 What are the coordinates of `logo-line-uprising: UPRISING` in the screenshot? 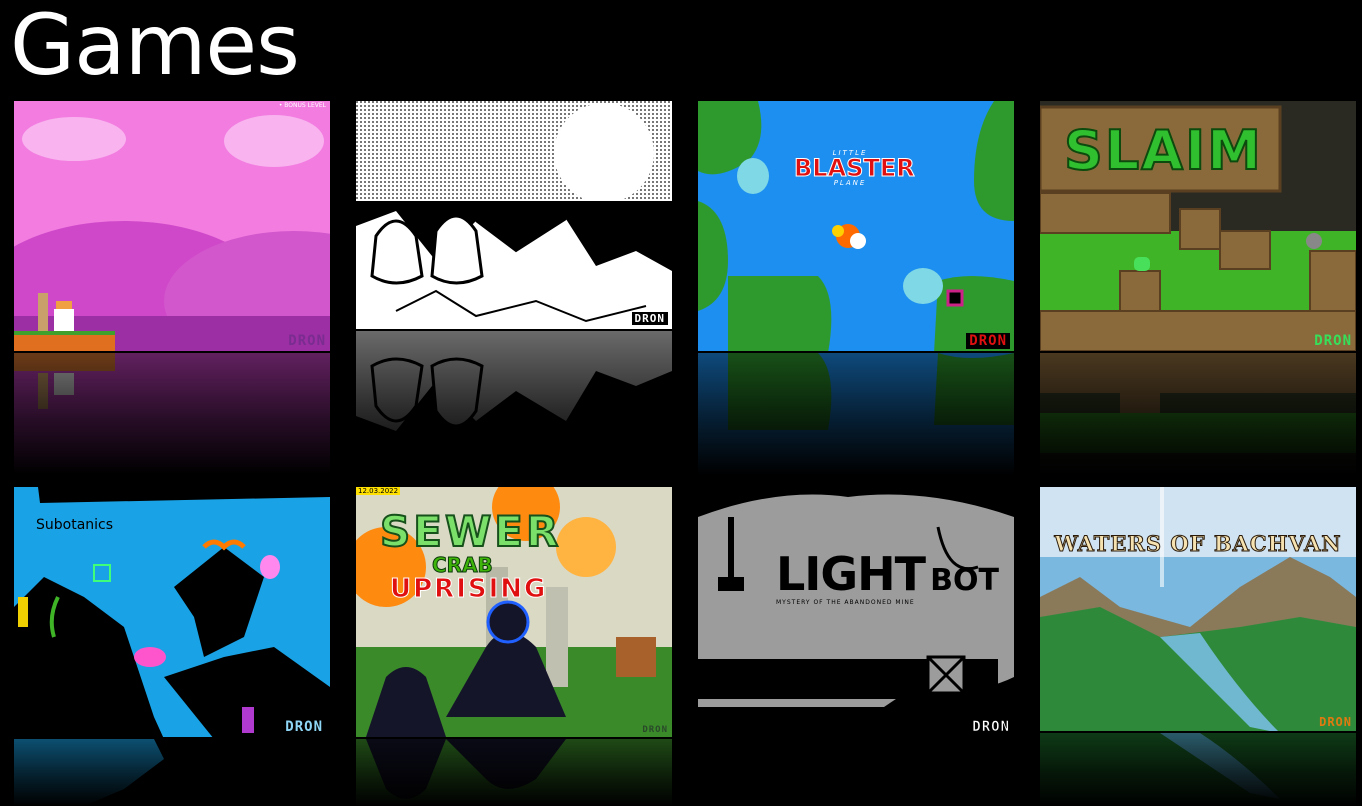 It's located at (469, 589).